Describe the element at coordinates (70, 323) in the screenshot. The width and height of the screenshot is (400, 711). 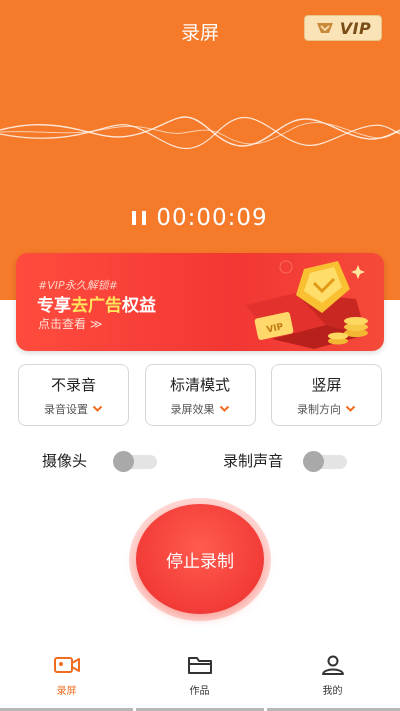
I see `banner-cta-link: 点击查看 ≫` at that location.